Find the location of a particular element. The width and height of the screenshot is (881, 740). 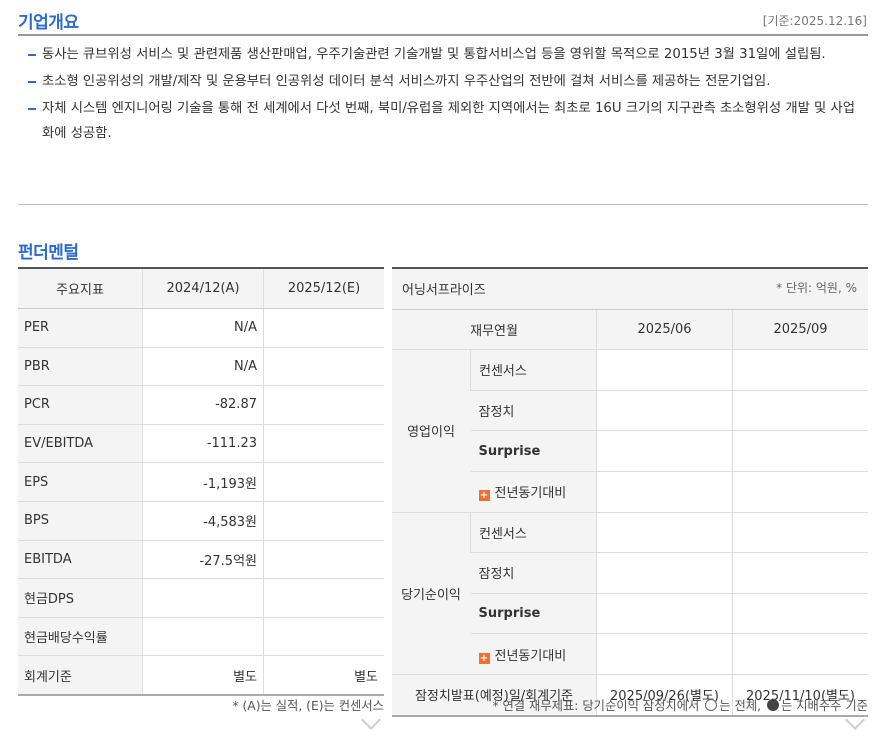

period-header-label: 재무연월 is located at coordinates (494, 330).